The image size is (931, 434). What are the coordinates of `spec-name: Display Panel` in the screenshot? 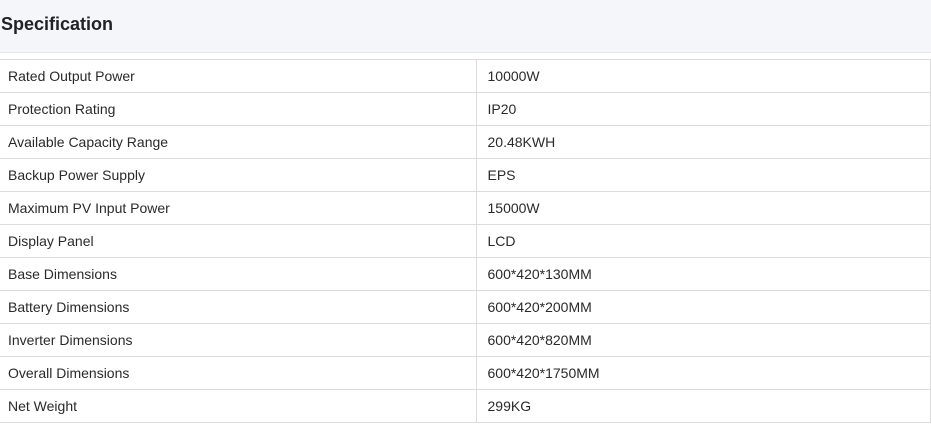 It's located at (238, 241).